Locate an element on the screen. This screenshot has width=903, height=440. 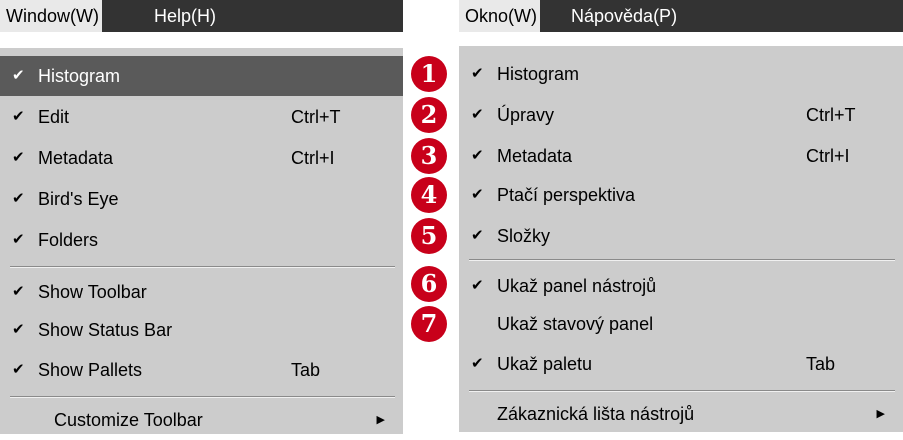
menu-item-label: Ukaž panel nástrojů is located at coordinates (577, 286).